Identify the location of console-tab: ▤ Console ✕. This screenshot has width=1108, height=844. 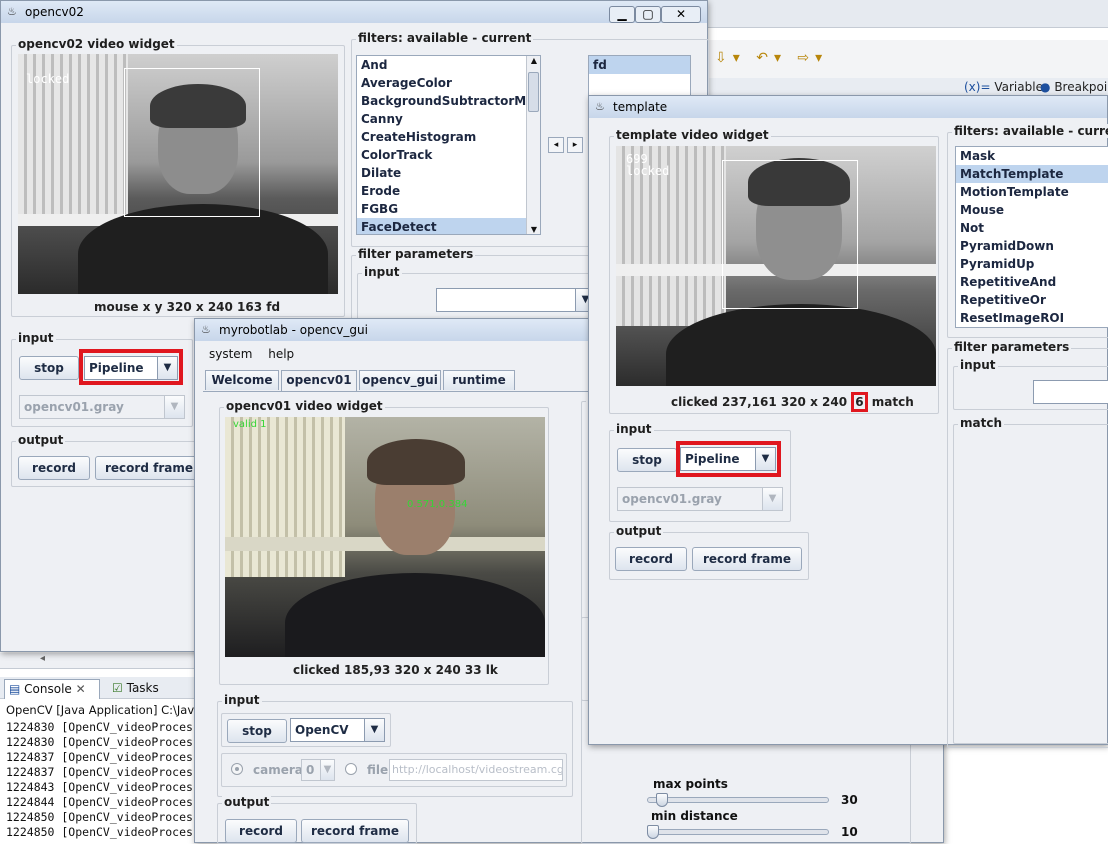
(52, 689).